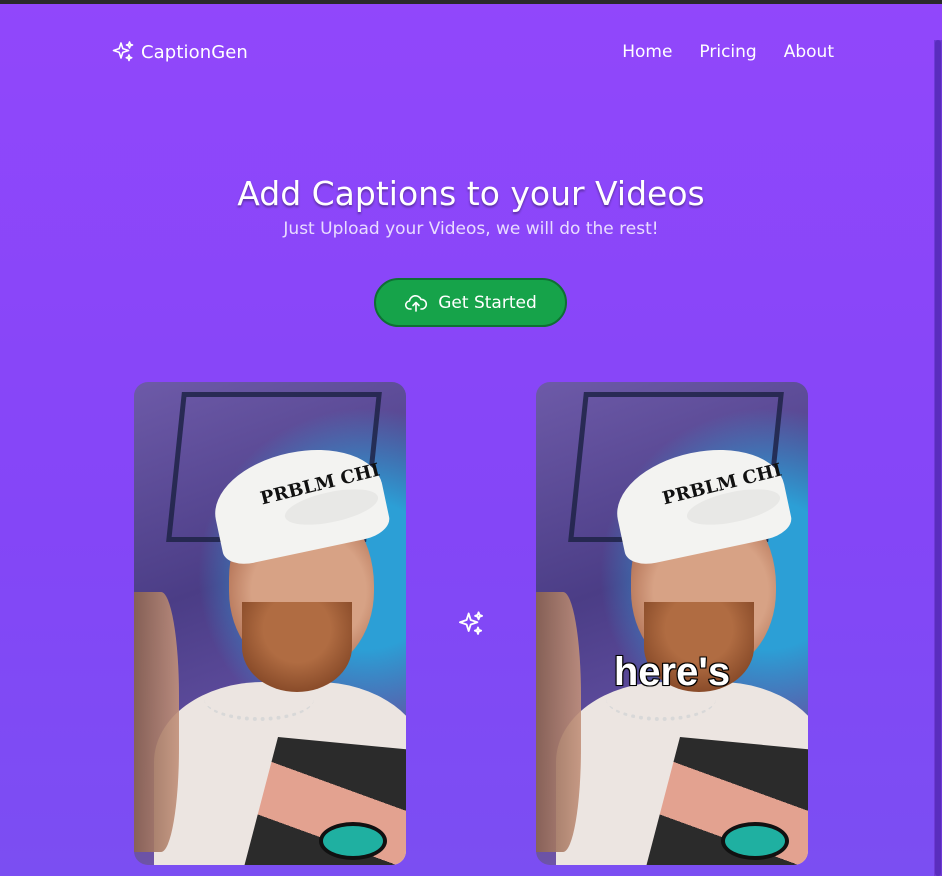 The image size is (942, 876). What do you see at coordinates (487, 302) in the screenshot?
I see `get-started-label: Get Started` at bounding box center [487, 302].